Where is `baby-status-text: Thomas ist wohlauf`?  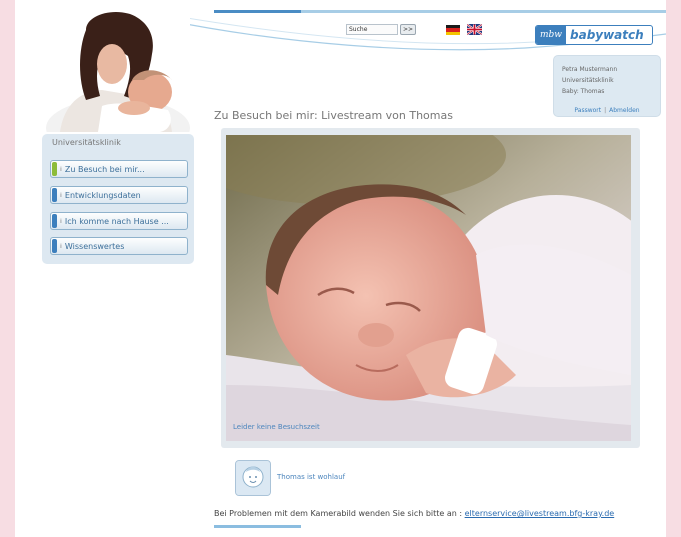
baby-status-text: Thomas ist wohlauf is located at coordinates (311, 477).